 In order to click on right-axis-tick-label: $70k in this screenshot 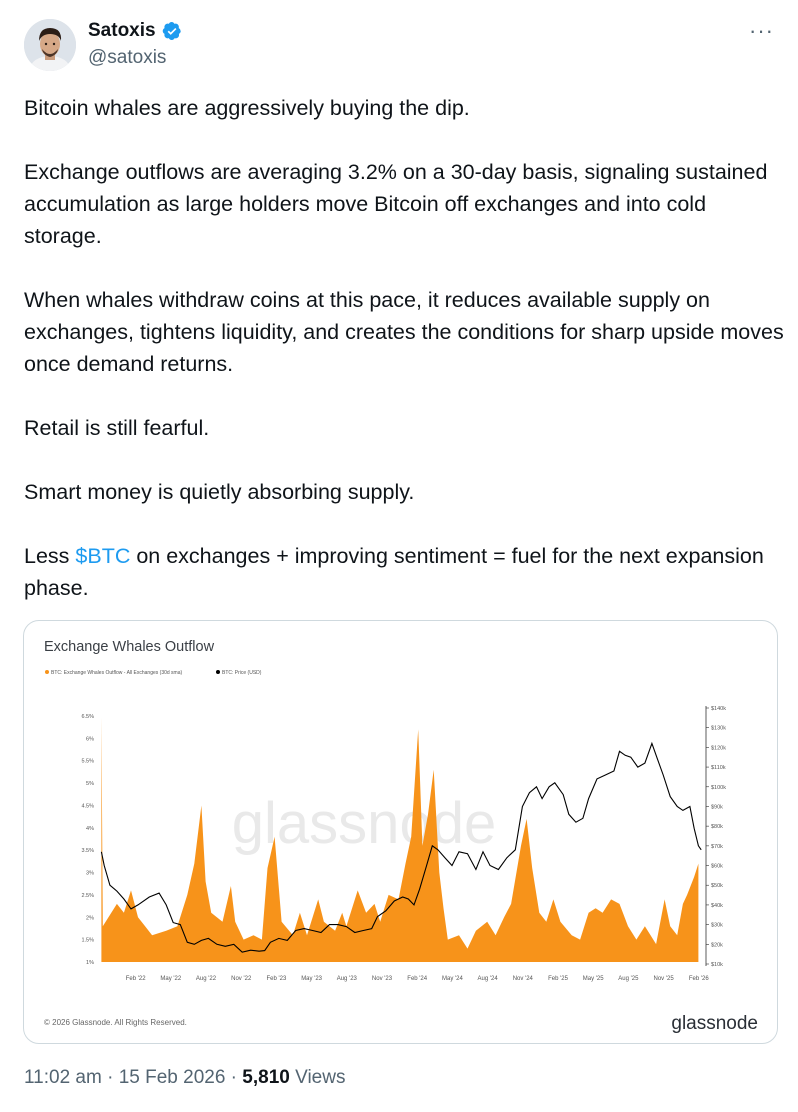, I will do `click(717, 847)`.